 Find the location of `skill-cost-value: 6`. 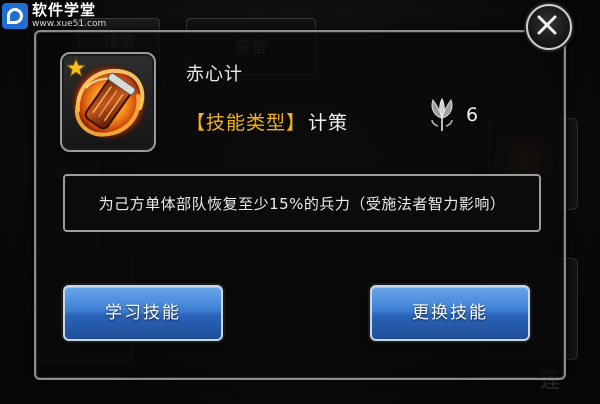

skill-cost-value: 6 is located at coordinates (472, 115).